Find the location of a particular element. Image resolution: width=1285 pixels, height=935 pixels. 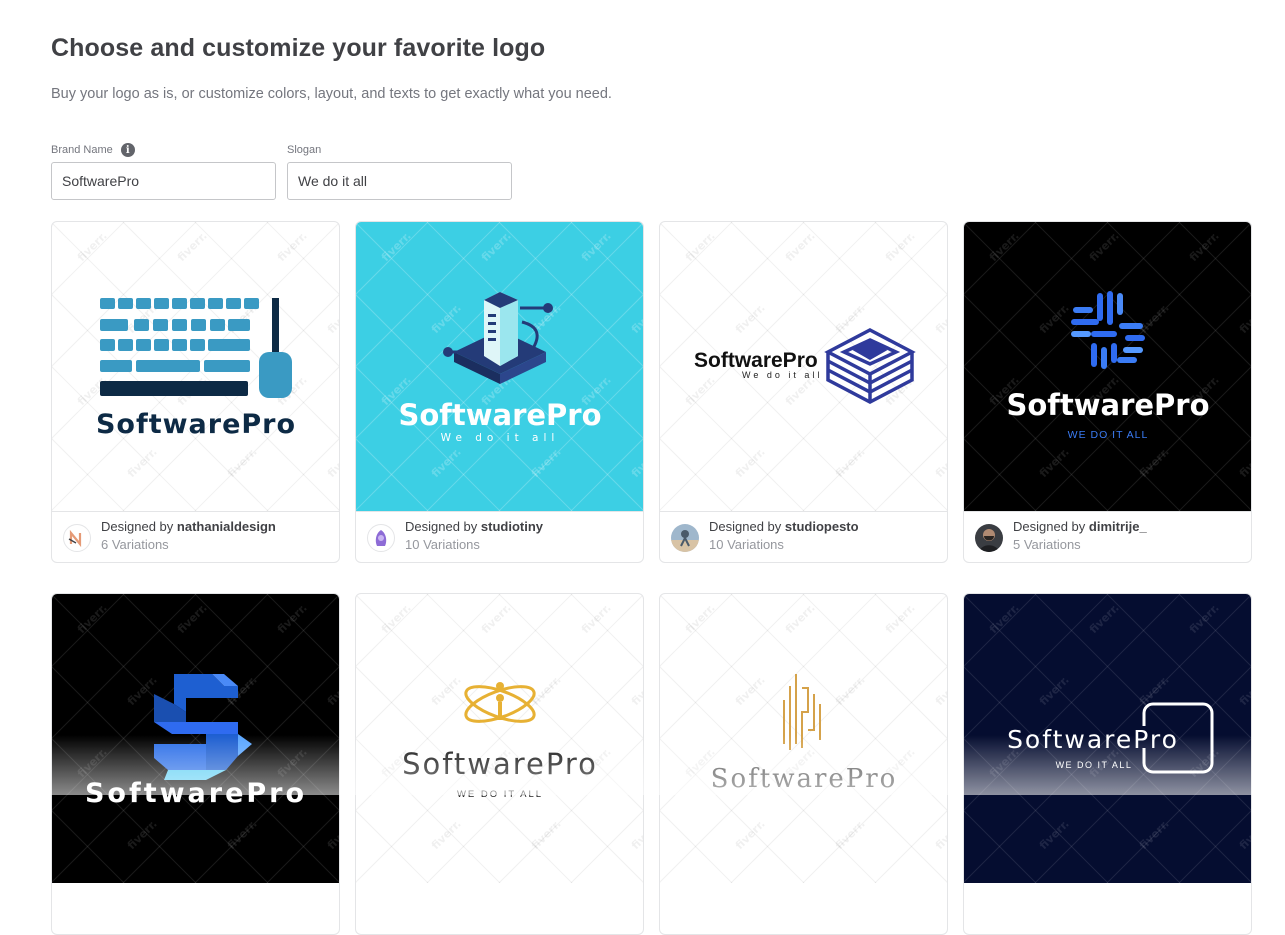

brand-name-input is located at coordinates (163, 181).